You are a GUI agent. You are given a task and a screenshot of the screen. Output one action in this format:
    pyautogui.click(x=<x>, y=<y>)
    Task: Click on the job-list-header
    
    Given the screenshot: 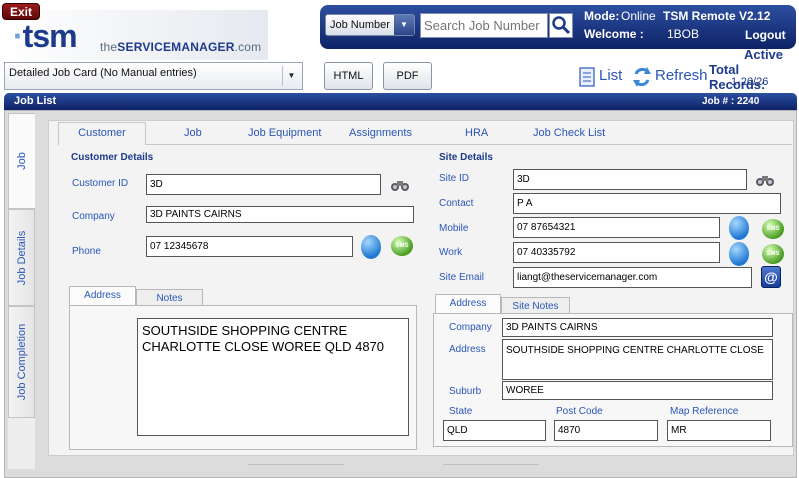 What is the action you would take?
    pyautogui.click(x=400, y=101)
    